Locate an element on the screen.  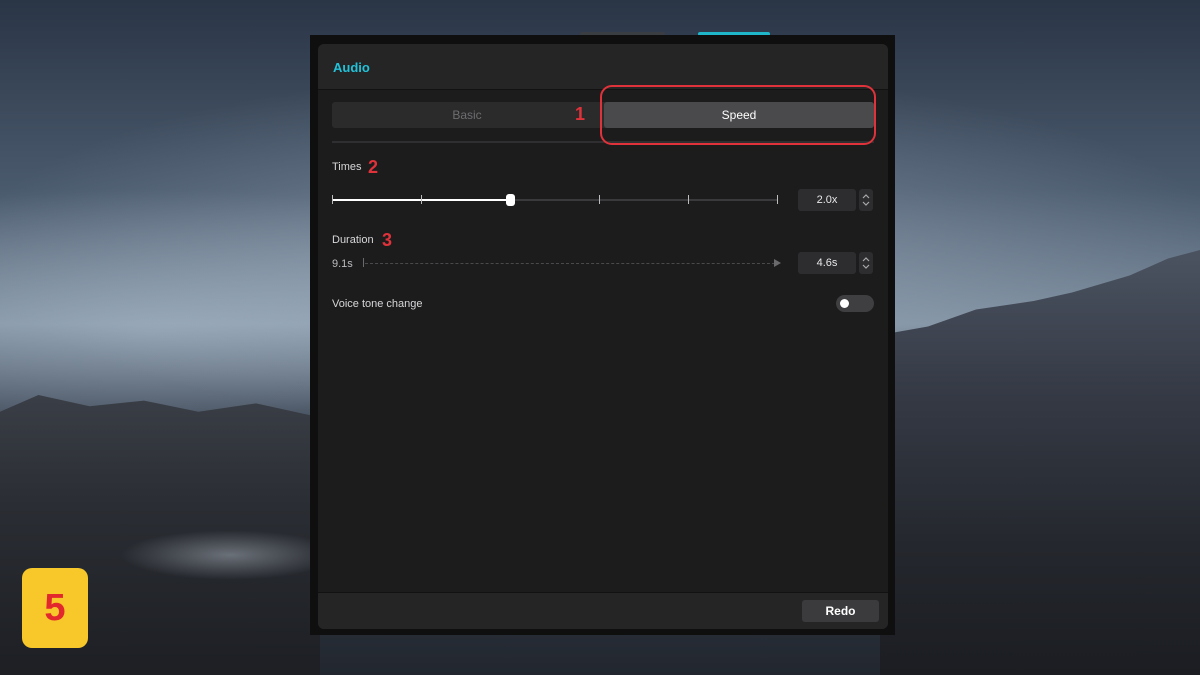
background-mist is located at coordinates (230, 555).